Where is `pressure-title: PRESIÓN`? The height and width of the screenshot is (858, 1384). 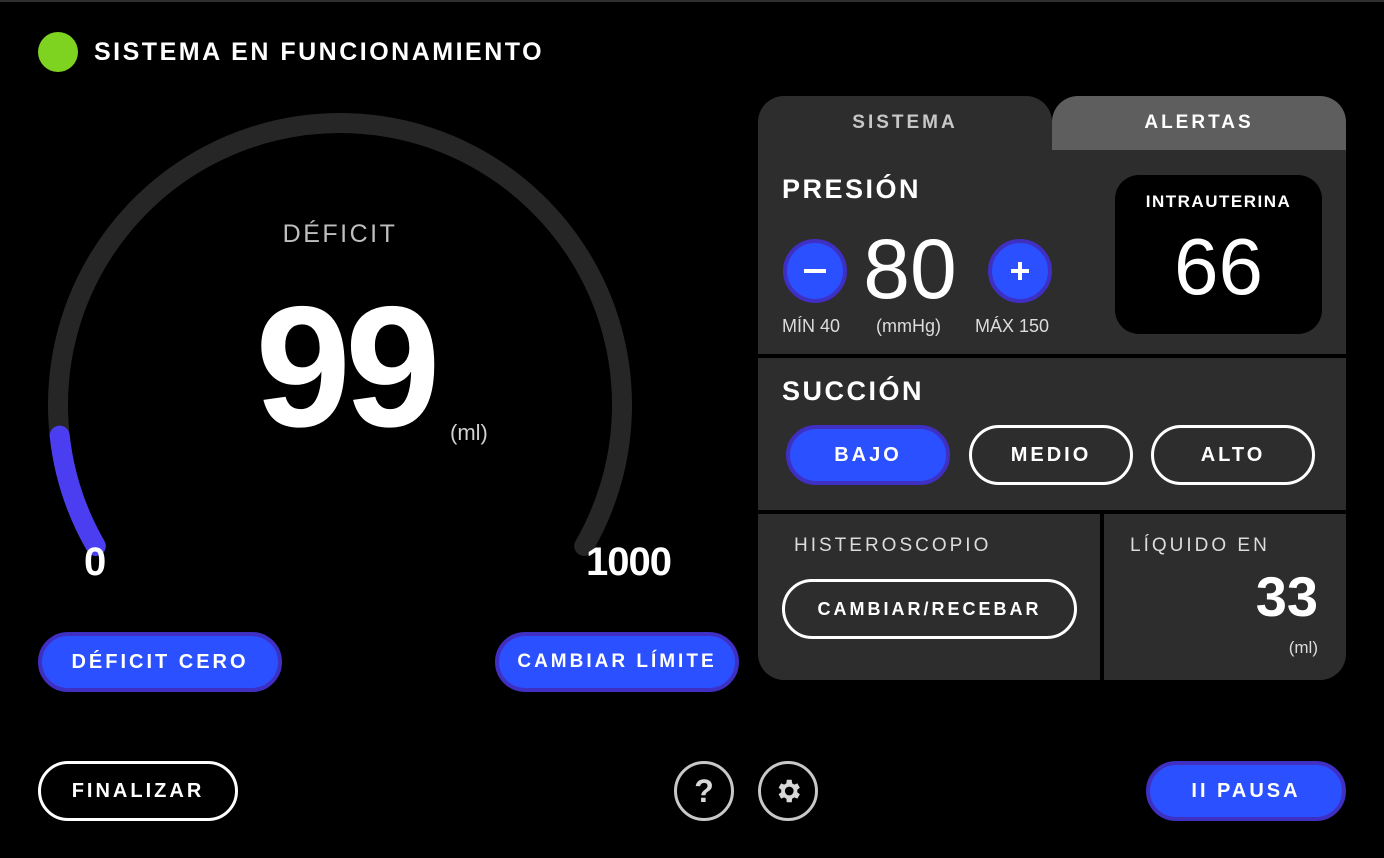
pressure-title: PRESIÓN is located at coordinates (852, 189).